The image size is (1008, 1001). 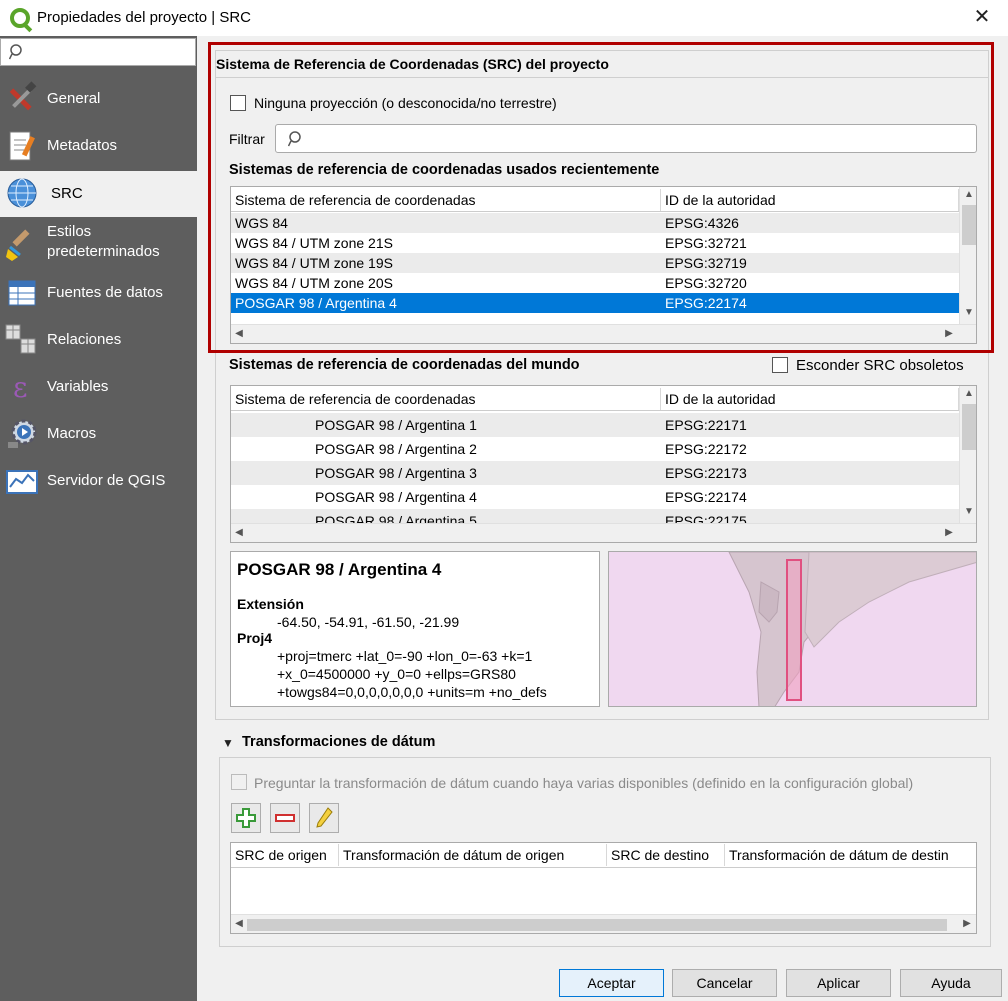 What do you see at coordinates (98, 434) in the screenshot?
I see `sidebar-item-macros: Macros` at bounding box center [98, 434].